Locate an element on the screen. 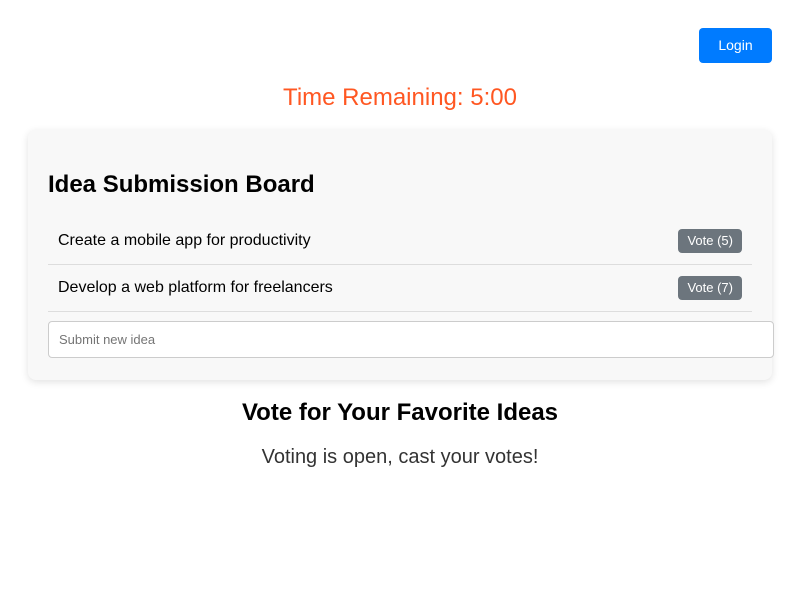  countdown-timer: Time Remaining: 5:00 is located at coordinates (400, 97).